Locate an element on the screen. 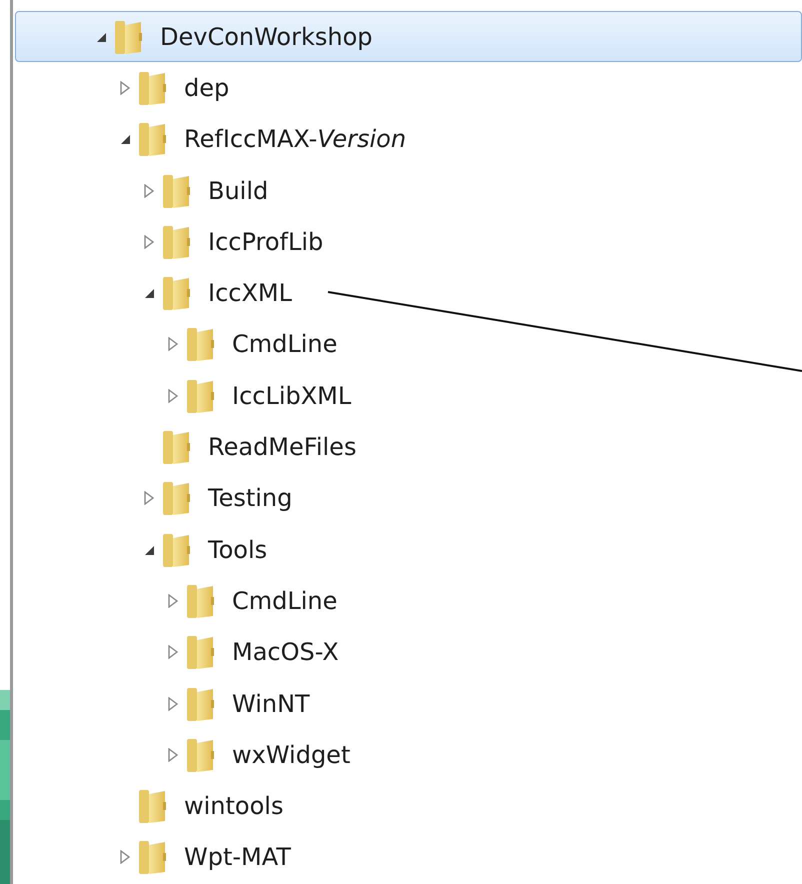 The height and width of the screenshot is (884, 802). folder-name: ReadMeFiles is located at coordinates (282, 447).